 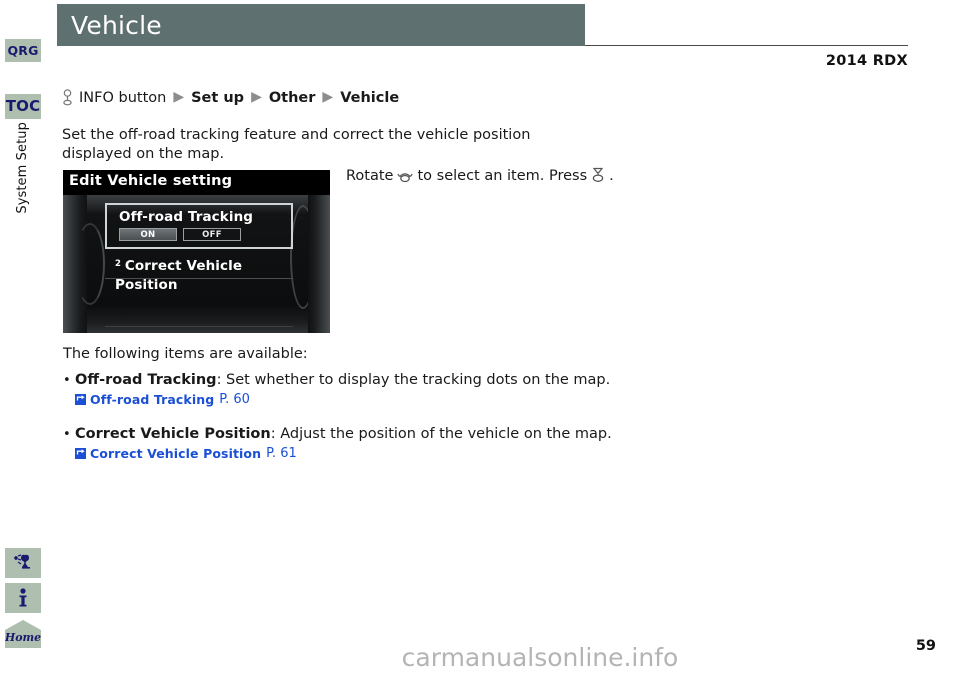 I want to click on nav-menu-item-empty, so click(x=199, y=310).